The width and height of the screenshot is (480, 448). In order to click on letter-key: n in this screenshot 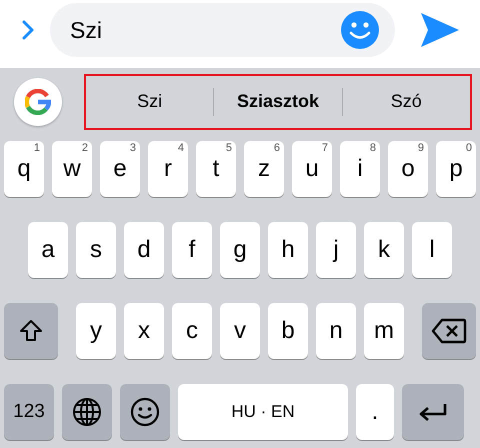, I will do `click(336, 331)`.